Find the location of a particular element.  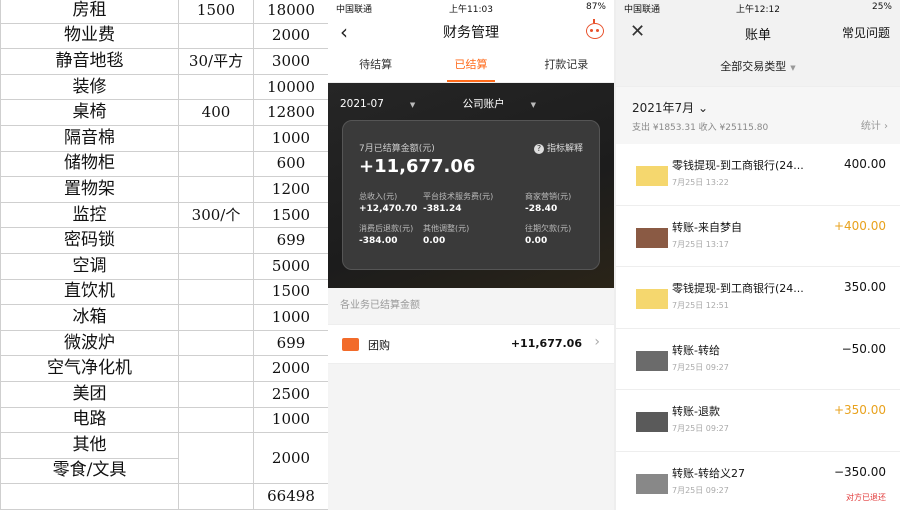

transaction-row: 转账-来自梦自 7月25日 13:17 +400.00 is located at coordinates (758, 236).